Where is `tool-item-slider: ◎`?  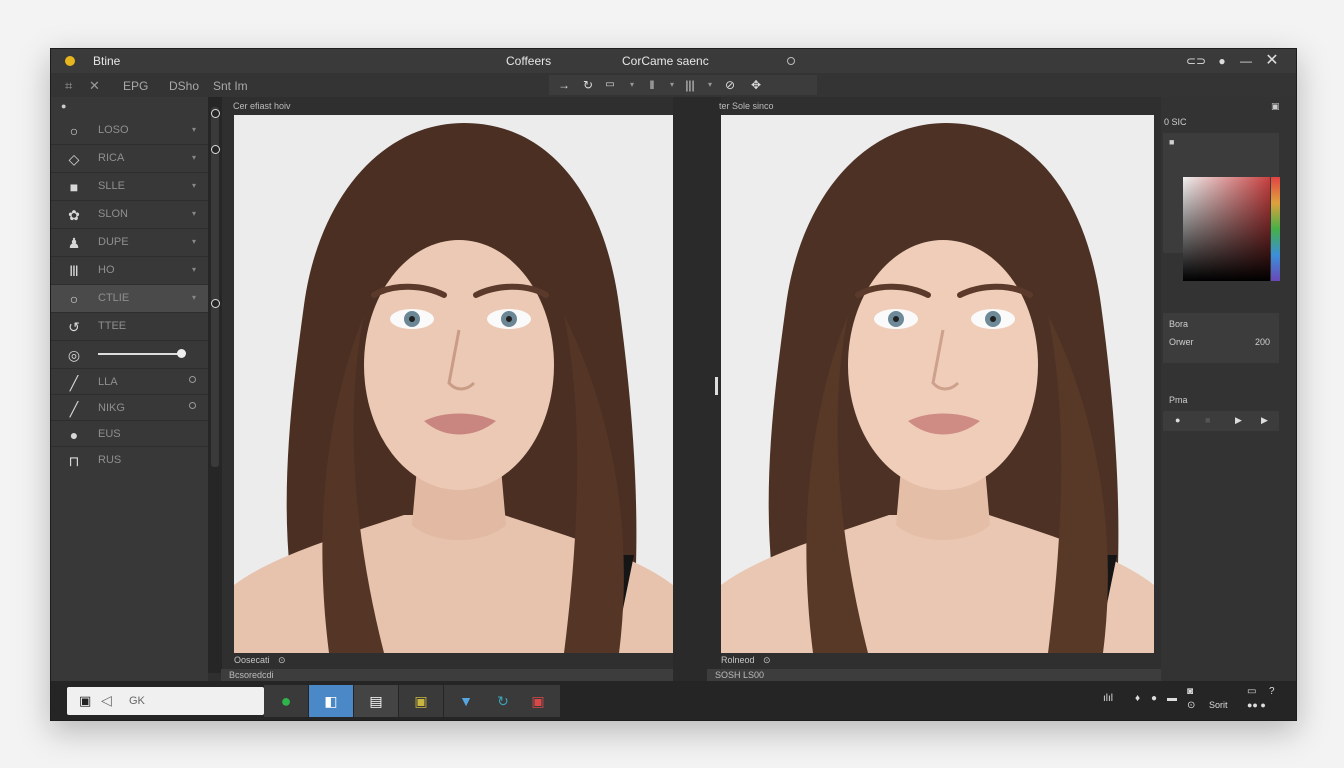
tool-item-slider: ◎ is located at coordinates (129, 355).